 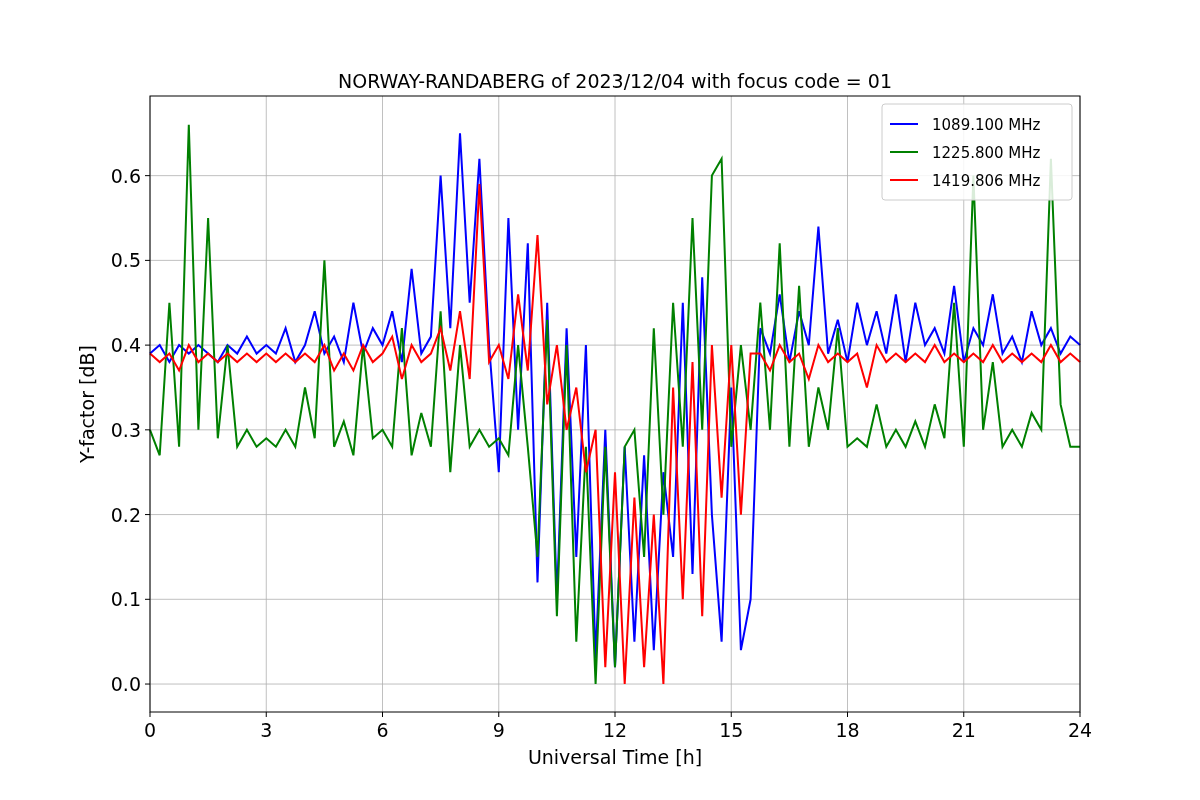 I want to click on tick-label: 0, so click(x=150, y=730).